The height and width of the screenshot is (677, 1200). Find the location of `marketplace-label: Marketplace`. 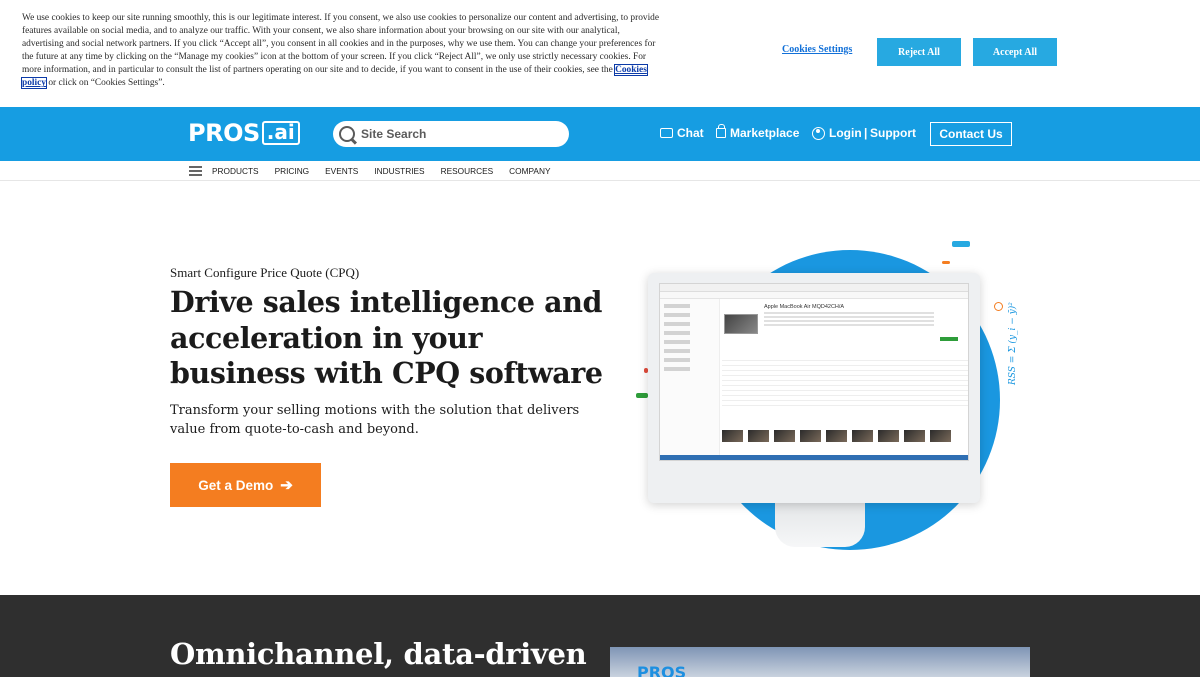

marketplace-label: Marketplace is located at coordinates (765, 133).